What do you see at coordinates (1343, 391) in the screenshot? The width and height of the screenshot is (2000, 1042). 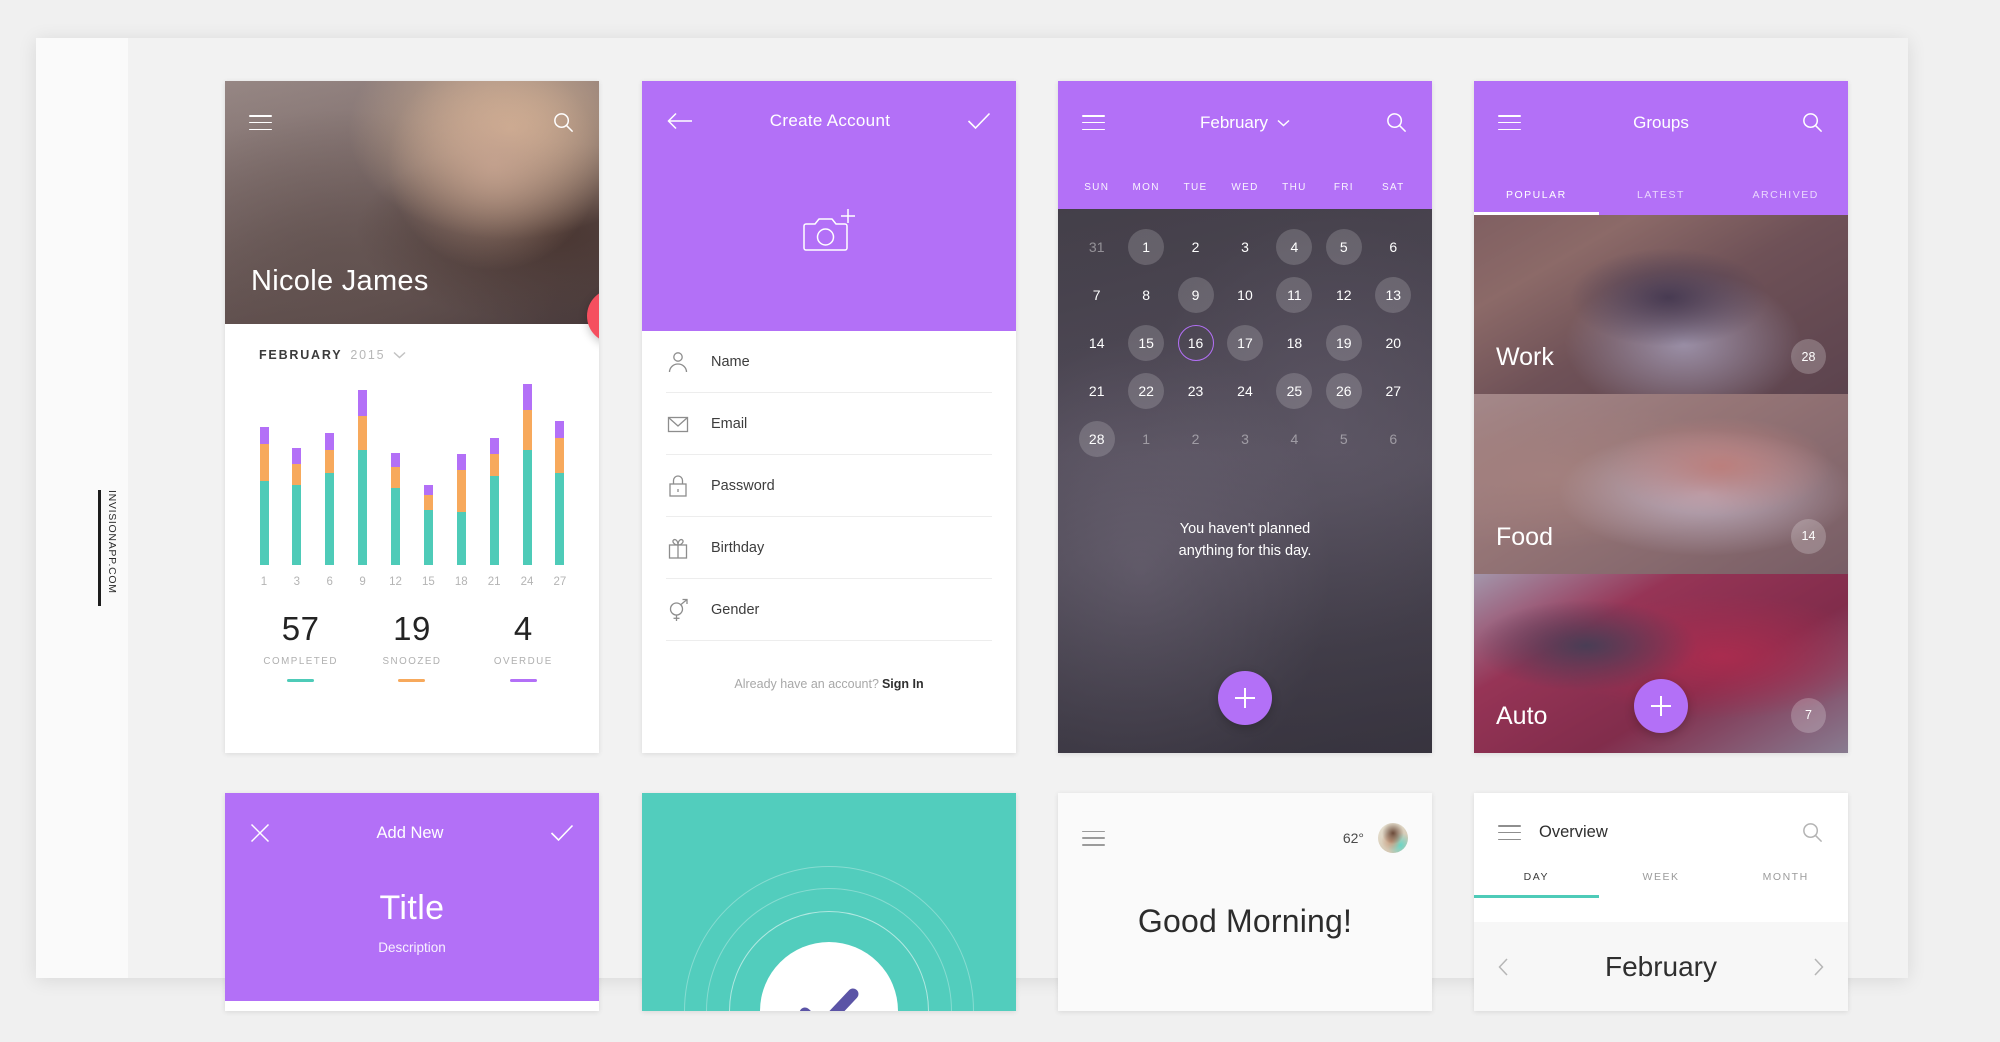 I see `calendar-day-cell: 26` at bounding box center [1343, 391].